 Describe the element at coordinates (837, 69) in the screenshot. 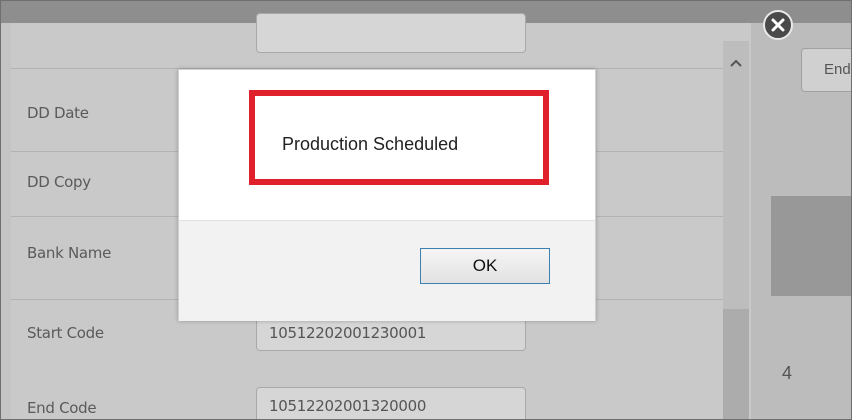

I see `right-field-text: End` at that location.